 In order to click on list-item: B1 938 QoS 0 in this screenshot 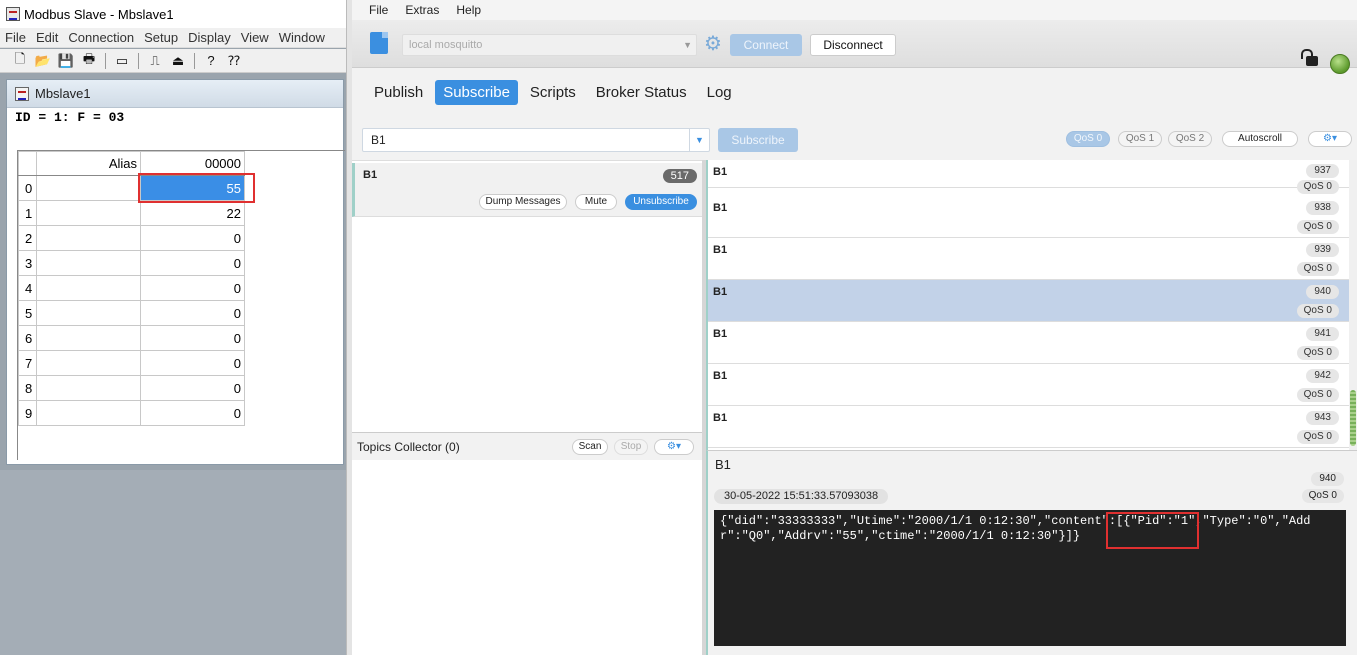, I will do `click(1028, 217)`.